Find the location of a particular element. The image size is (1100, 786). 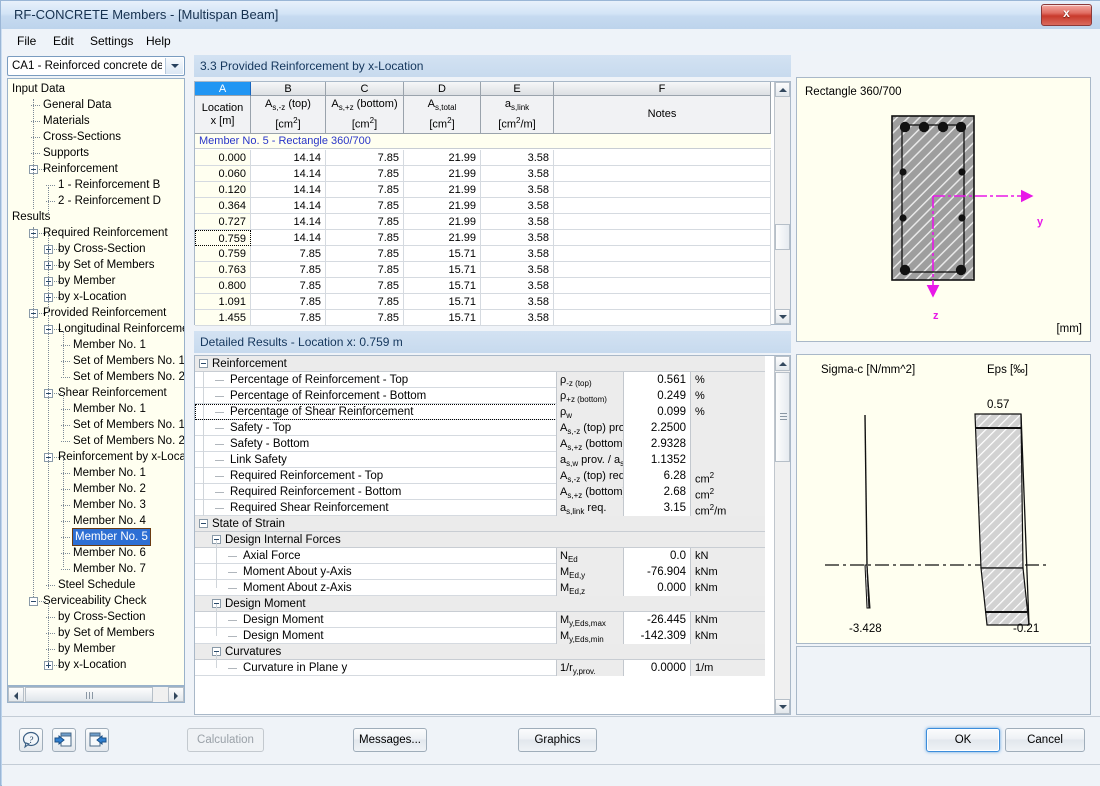

table-cell: 1.091 is located at coordinates (223, 302).